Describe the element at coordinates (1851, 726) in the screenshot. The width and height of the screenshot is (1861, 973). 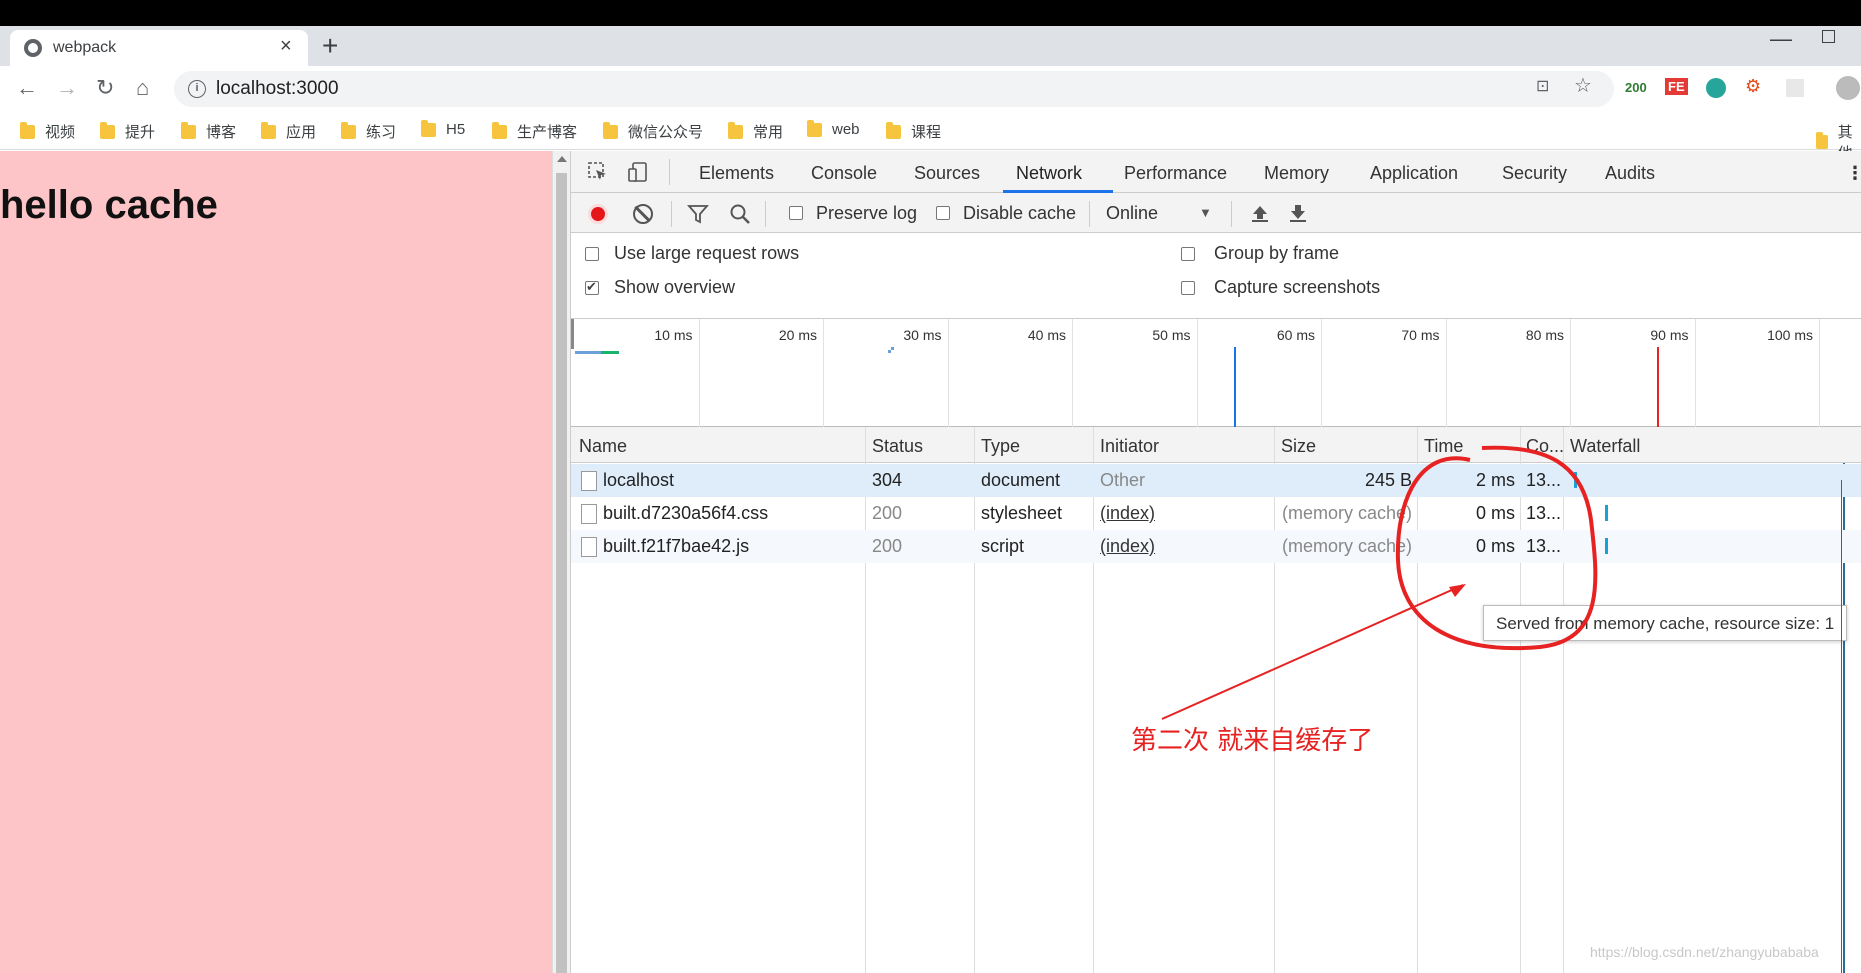
I see `right-scroll-edge` at that location.